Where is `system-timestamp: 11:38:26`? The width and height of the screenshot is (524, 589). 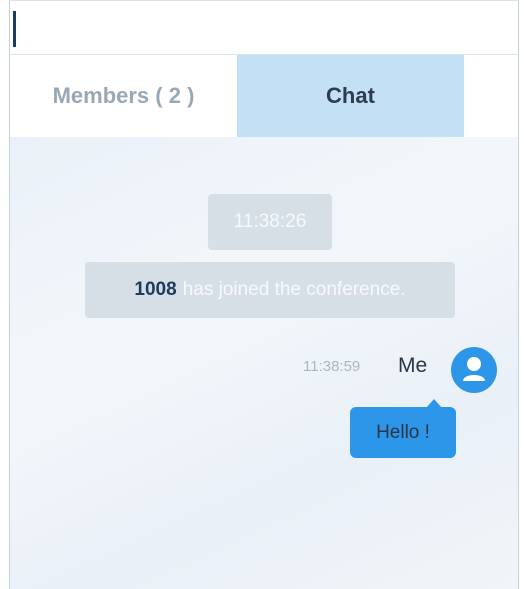
system-timestamp: 11:38:26 is located at coordinates (270, 222).